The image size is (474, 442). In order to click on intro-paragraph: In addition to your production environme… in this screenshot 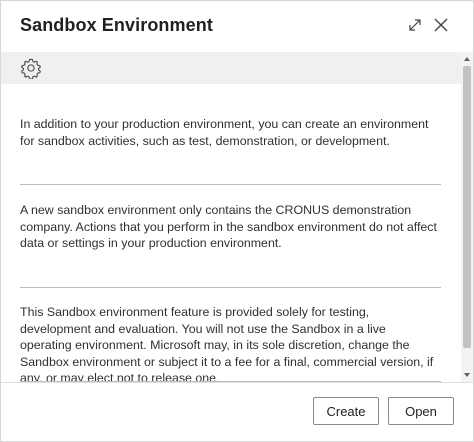, I will do `click(224, 132)`.